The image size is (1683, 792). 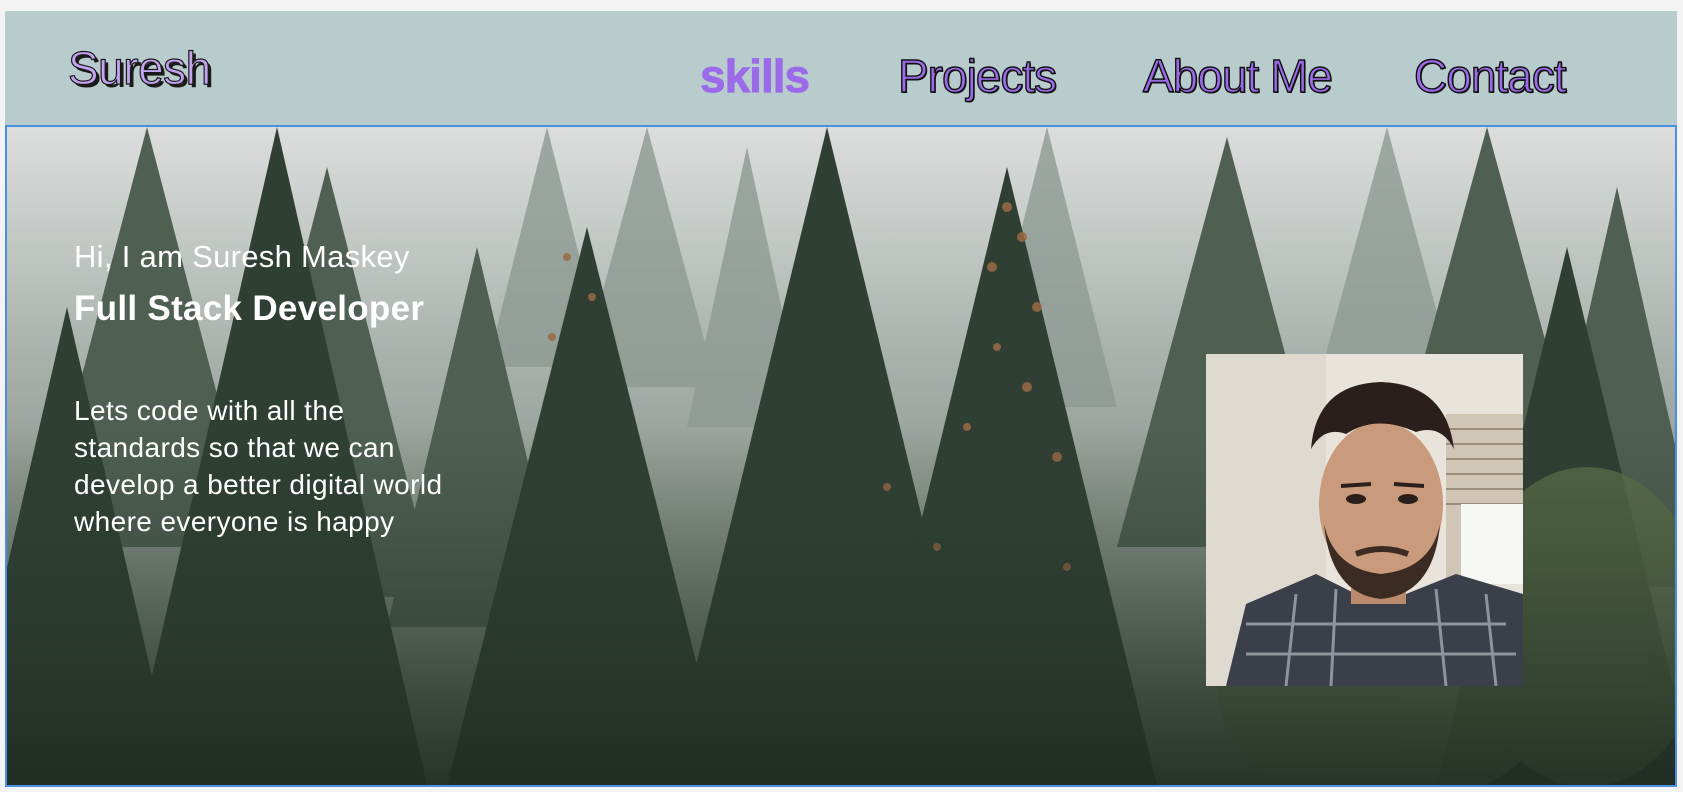 What do you see at coordinates (249, 308) in the screenshot?
I see `hero-role: Full Stack Developer` at bounding box center [249, 308].